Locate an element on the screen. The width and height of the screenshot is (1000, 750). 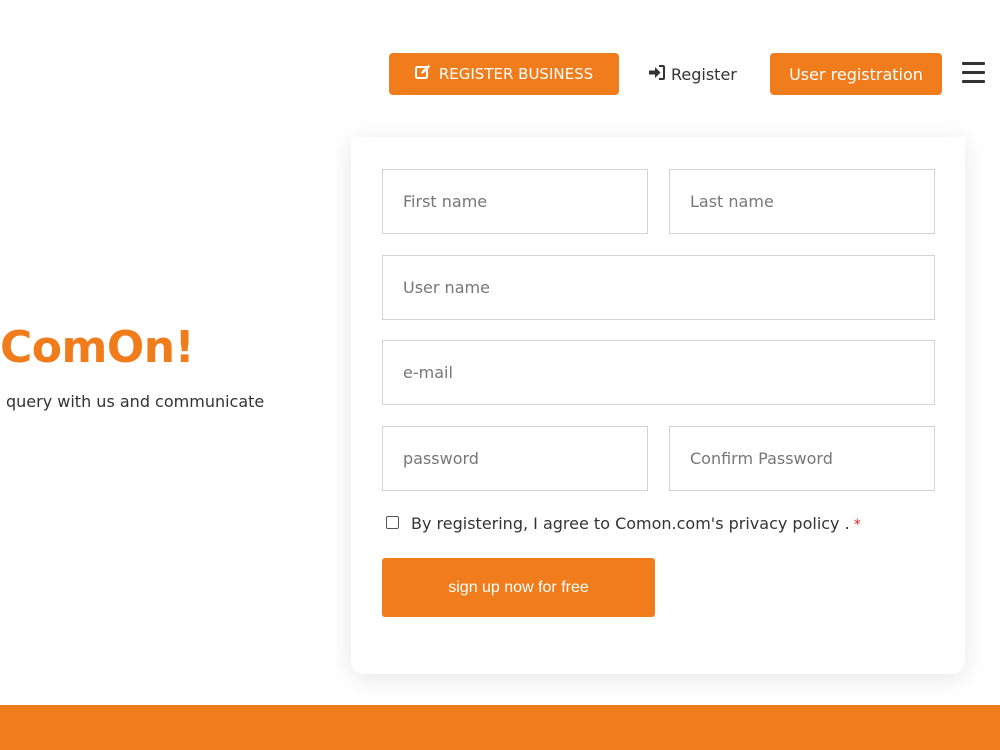
confirm-password-input is located at coordinates (802, 458).